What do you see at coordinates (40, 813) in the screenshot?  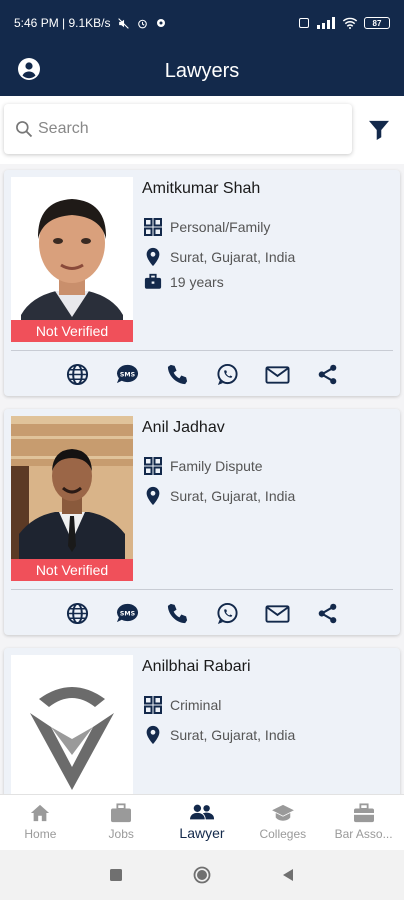 I see `home-icon` at bounding box center [40, 813].